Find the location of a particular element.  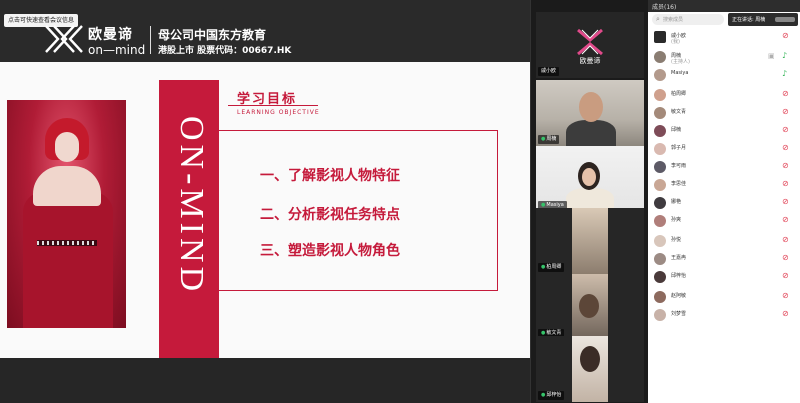

participant-row: 戚小欧 (我) ⊘ is located at coordinates (724, 37).